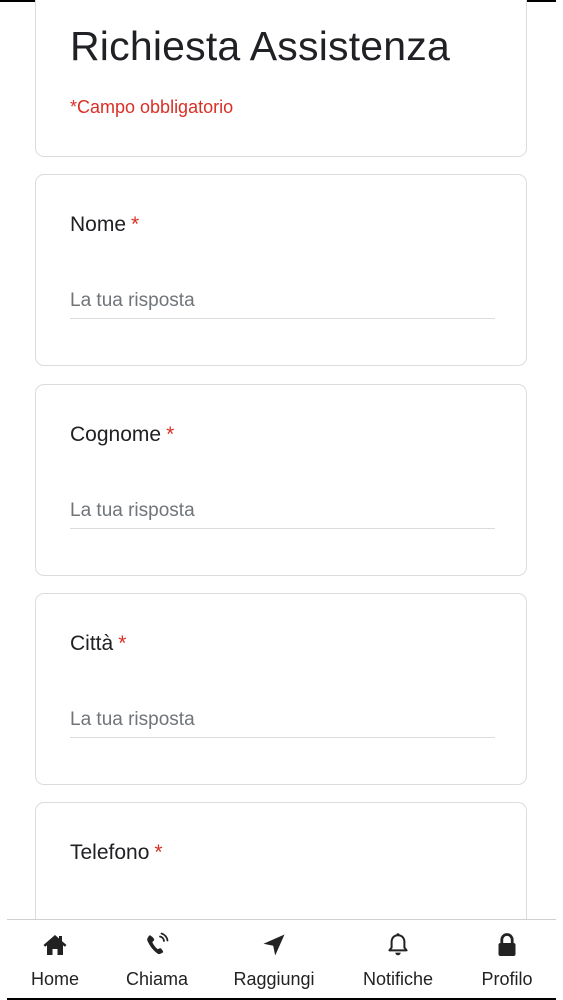  I want to click on question-label-nome: Nome *, so click(104, 225).